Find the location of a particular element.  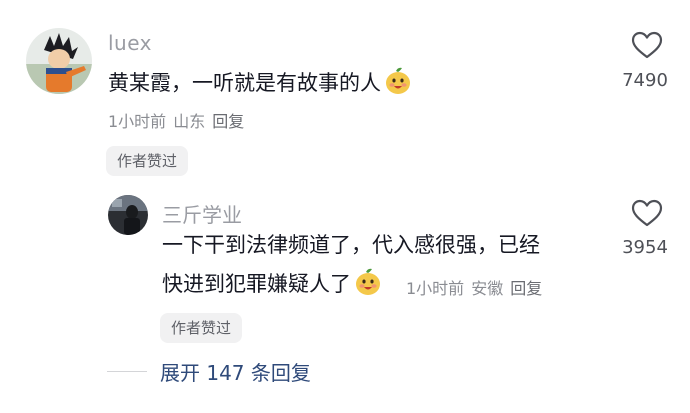

comment-text: 黄某霞，一听就是有故事的人 is located at coordinates (260, 82).